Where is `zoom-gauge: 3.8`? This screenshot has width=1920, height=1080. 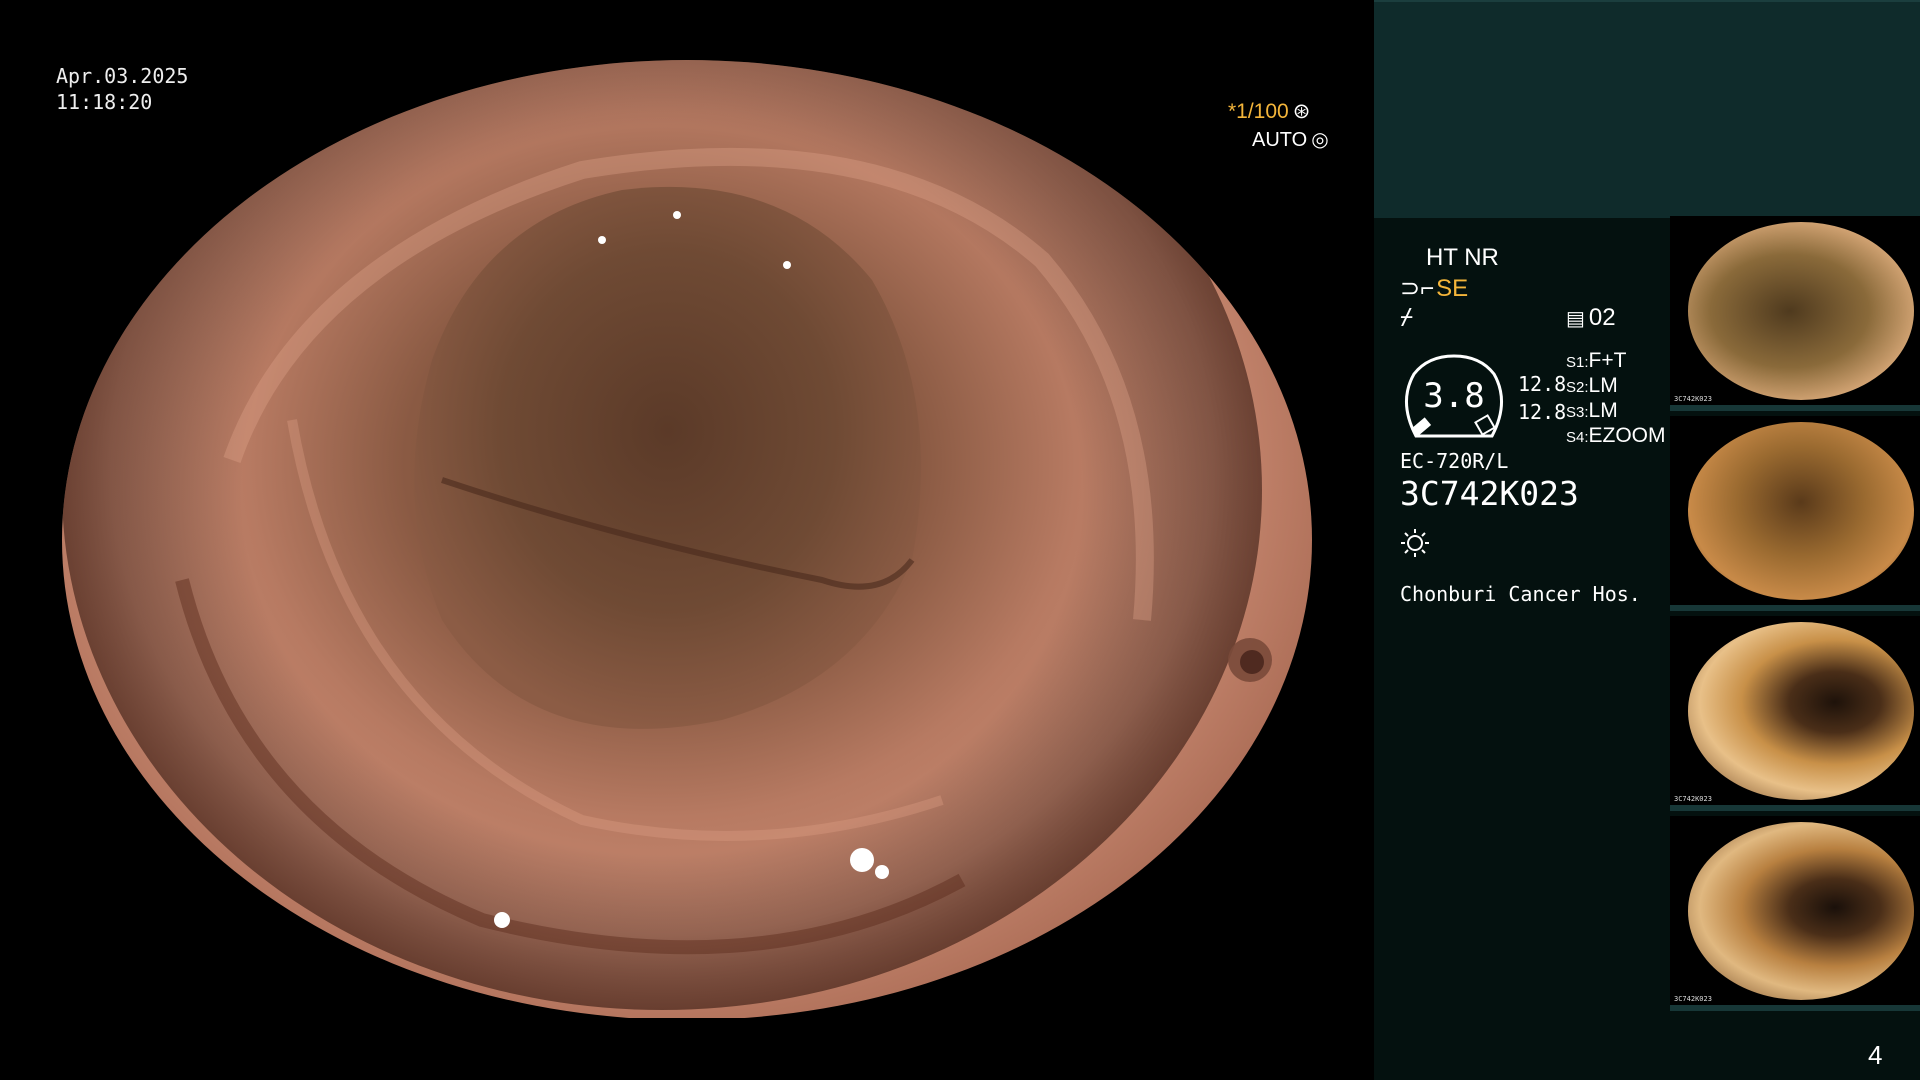
zoom-gauge: 3.8 is located at coordinates (1454, 398).